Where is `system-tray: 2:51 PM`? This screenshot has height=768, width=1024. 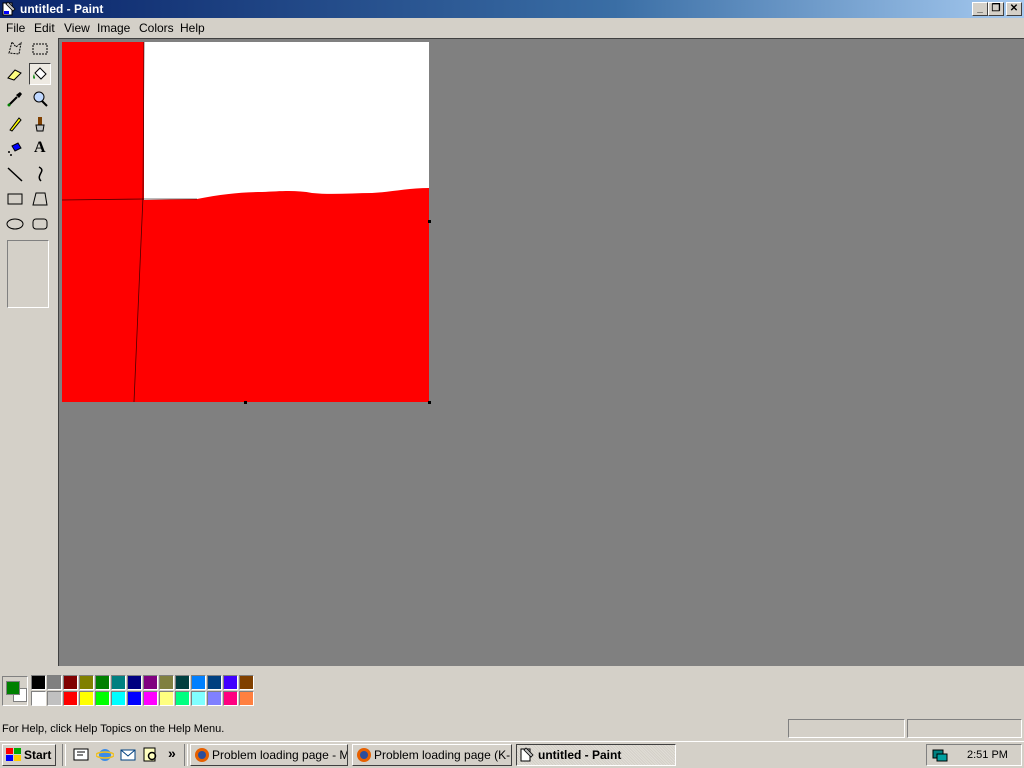
system-tray: 2:51 PM is located at coordinates (974, 755).